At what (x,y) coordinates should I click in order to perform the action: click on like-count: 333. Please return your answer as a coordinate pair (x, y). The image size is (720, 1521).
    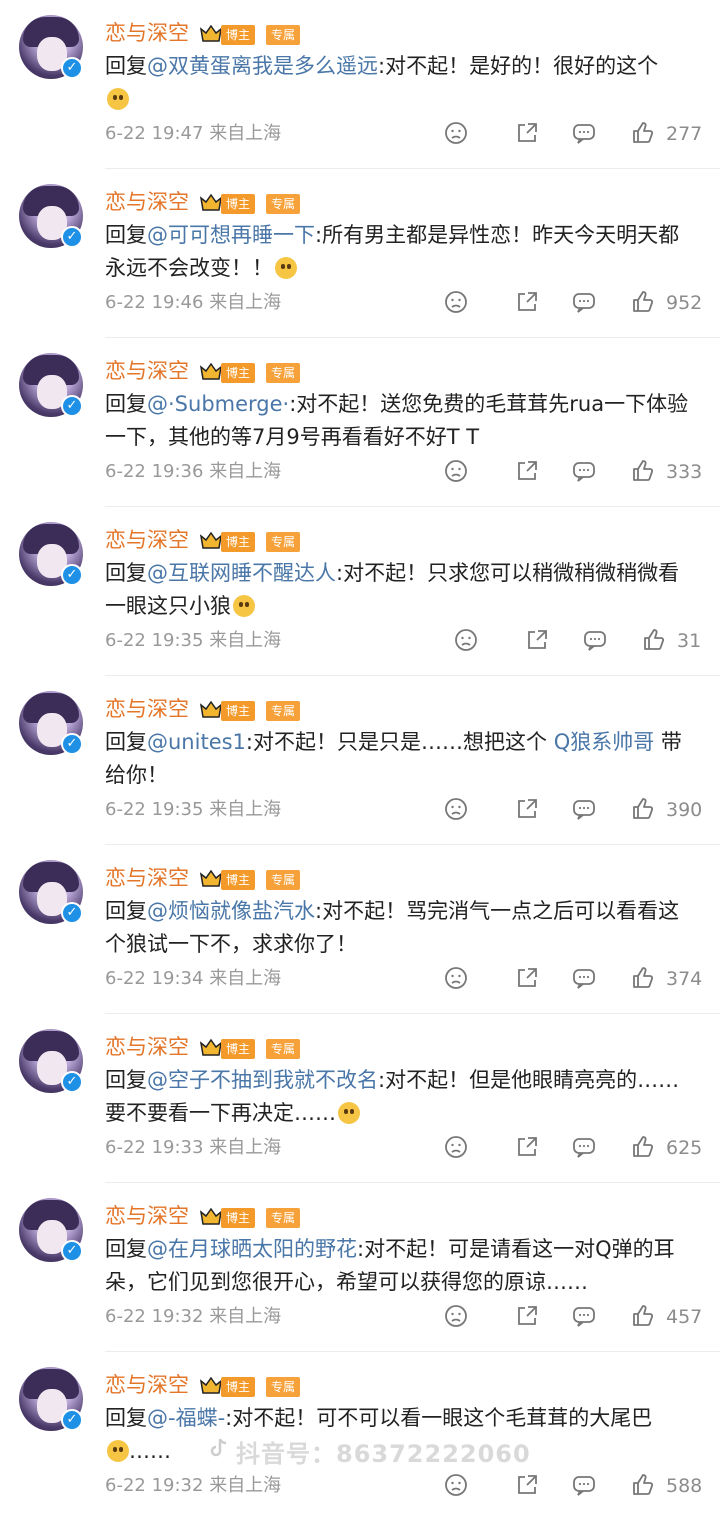
    Looking at the image, I should click on (684, 472).